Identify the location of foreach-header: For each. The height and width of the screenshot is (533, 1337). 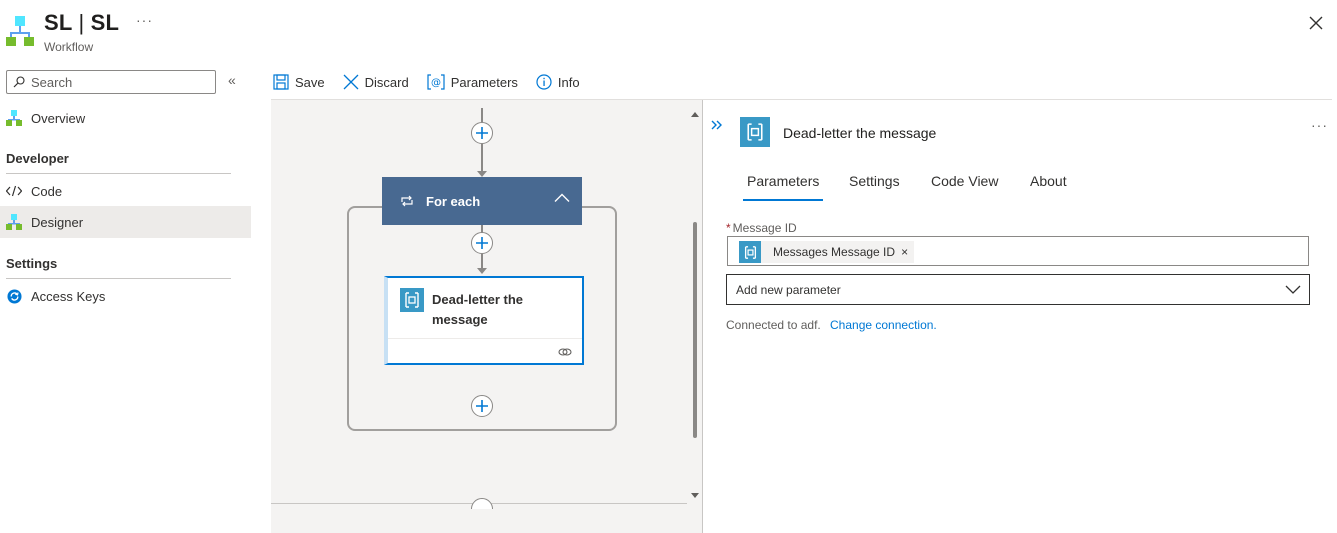
(482, 201).